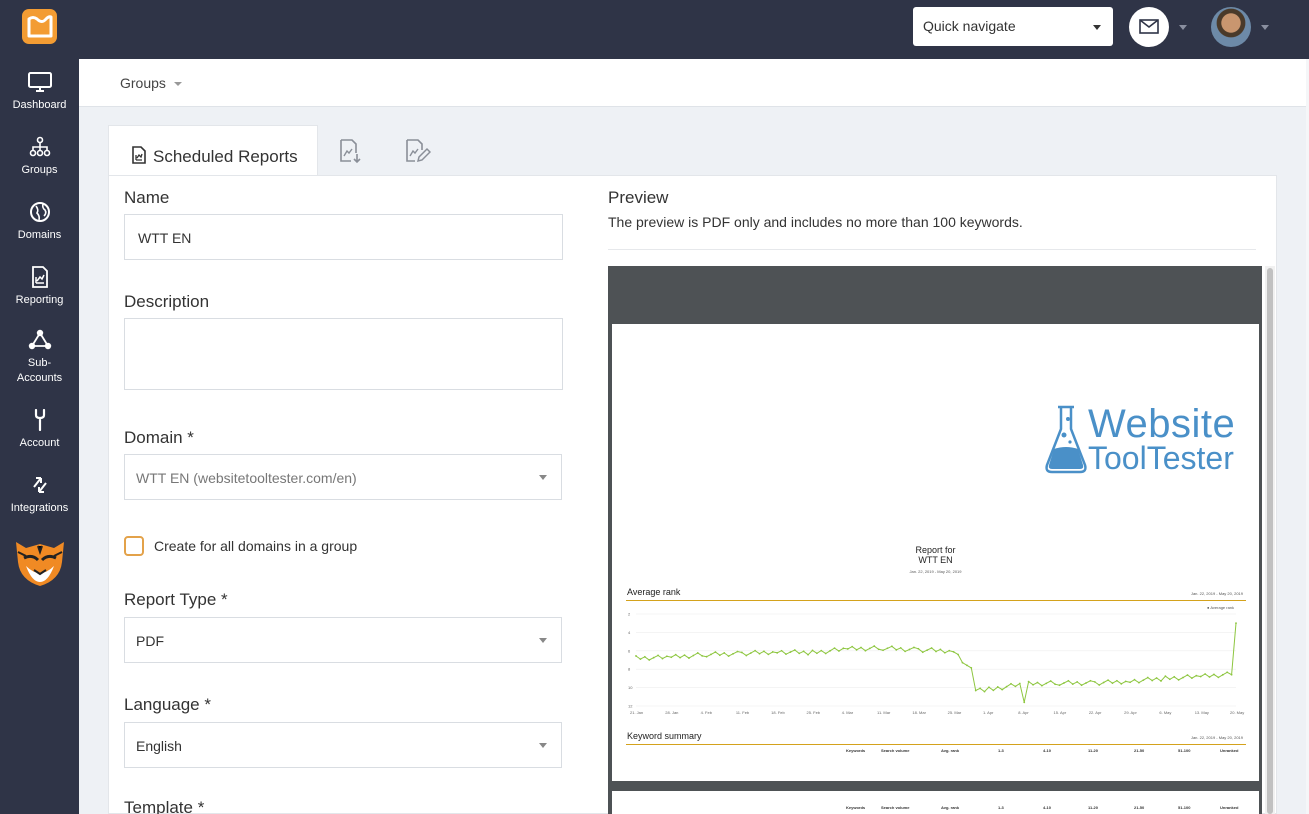 The width and height of the screenshot is (1309, 814). I want to click on sidebar-item-label: Integrations, so click(39, 508).